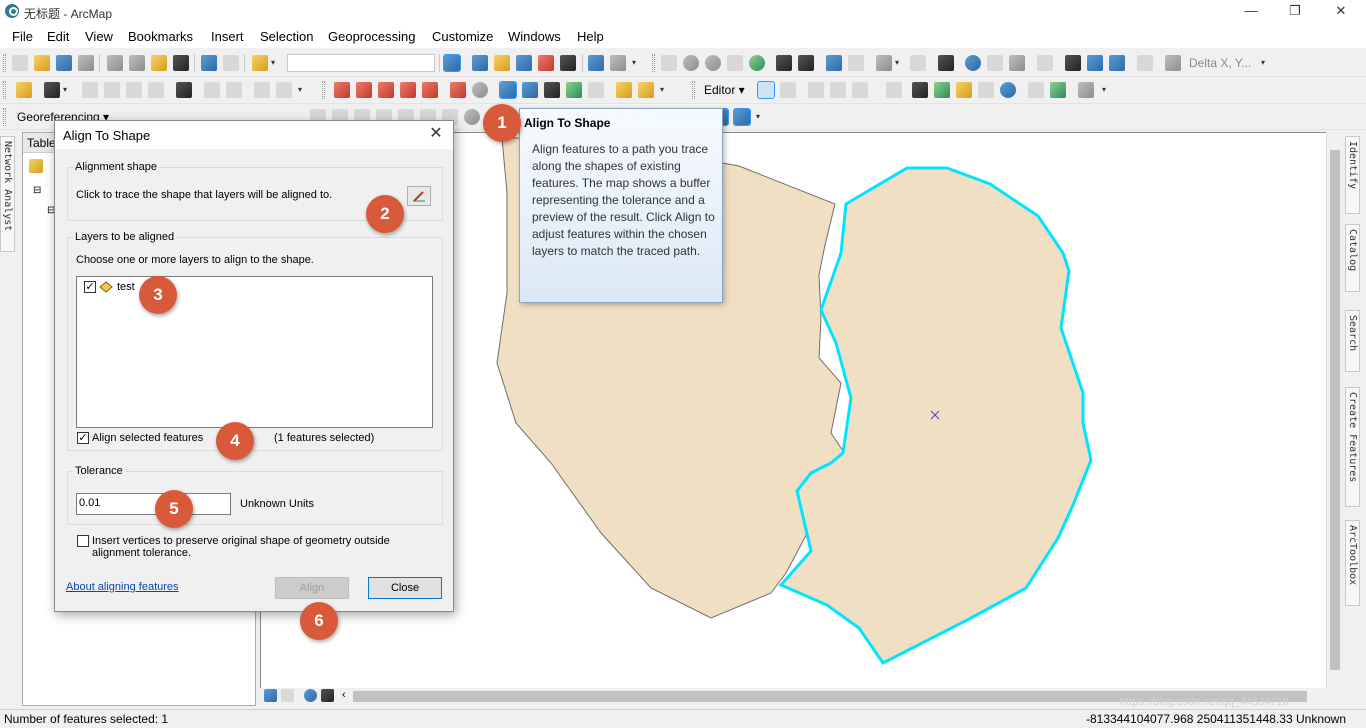 Image resolution: width=1366 pixels, height=728 pixels. What do you see at coordinates (371, 36) in the screenshot?
I see `menu-geoprocessing: Geoprocessing` at bounding box center [371, 36].